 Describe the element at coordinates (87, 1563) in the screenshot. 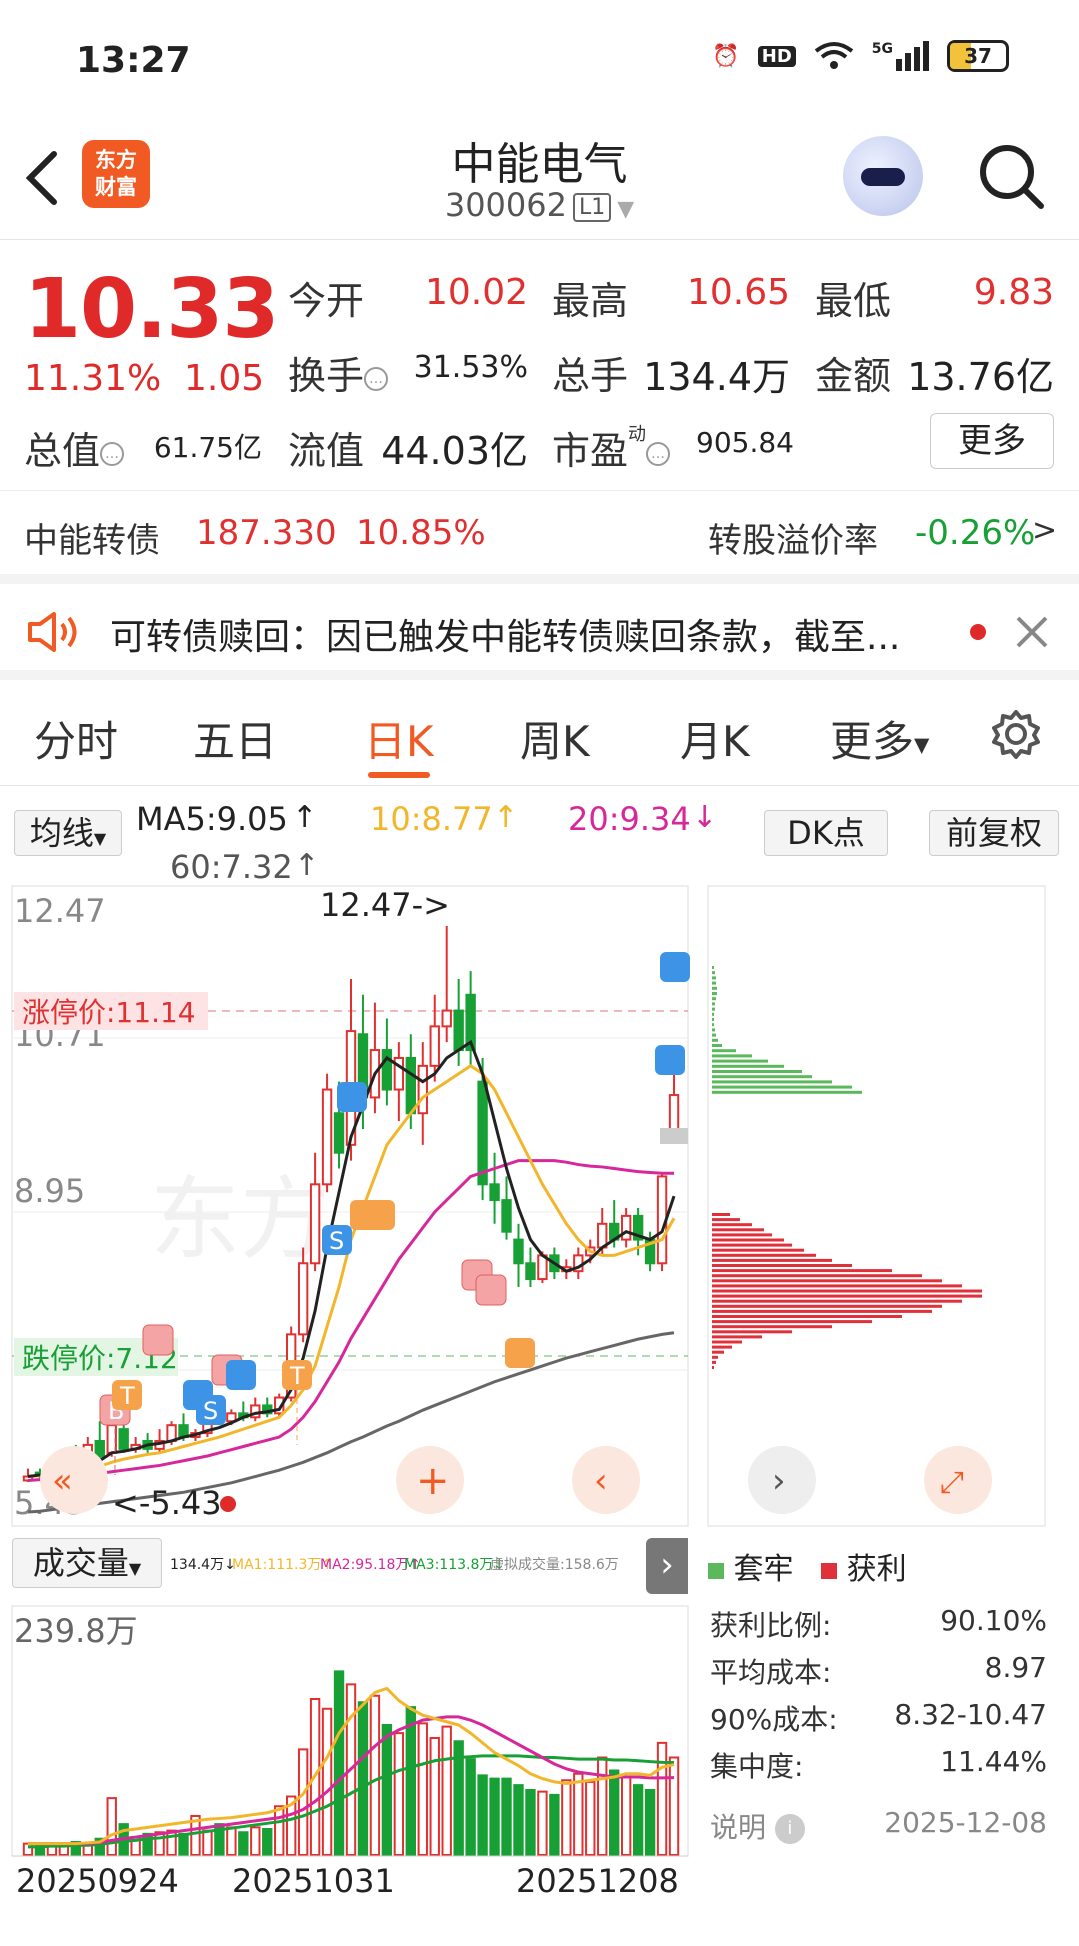

I see `volume-selector: 成交量▼` at that location.